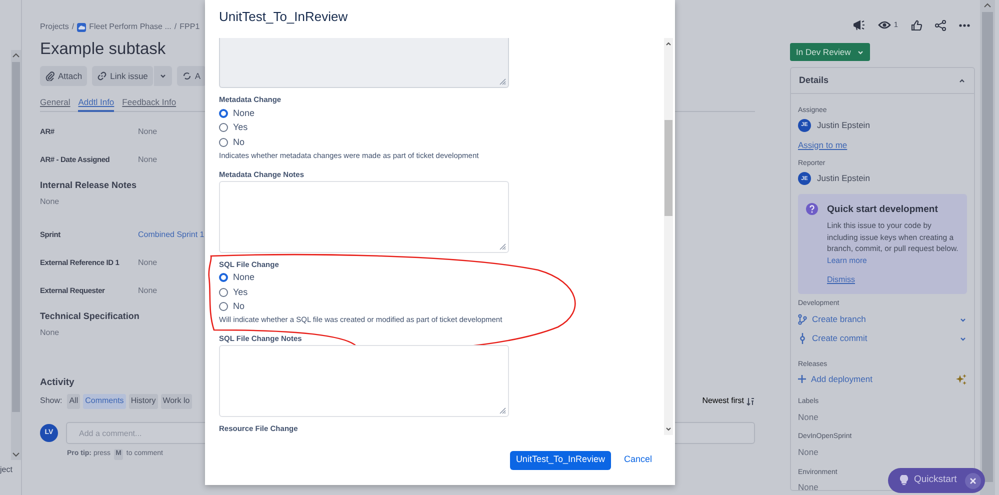 This screenshot has width=999, height=495. I want to click on show-label: Show:, so click(51, 401).